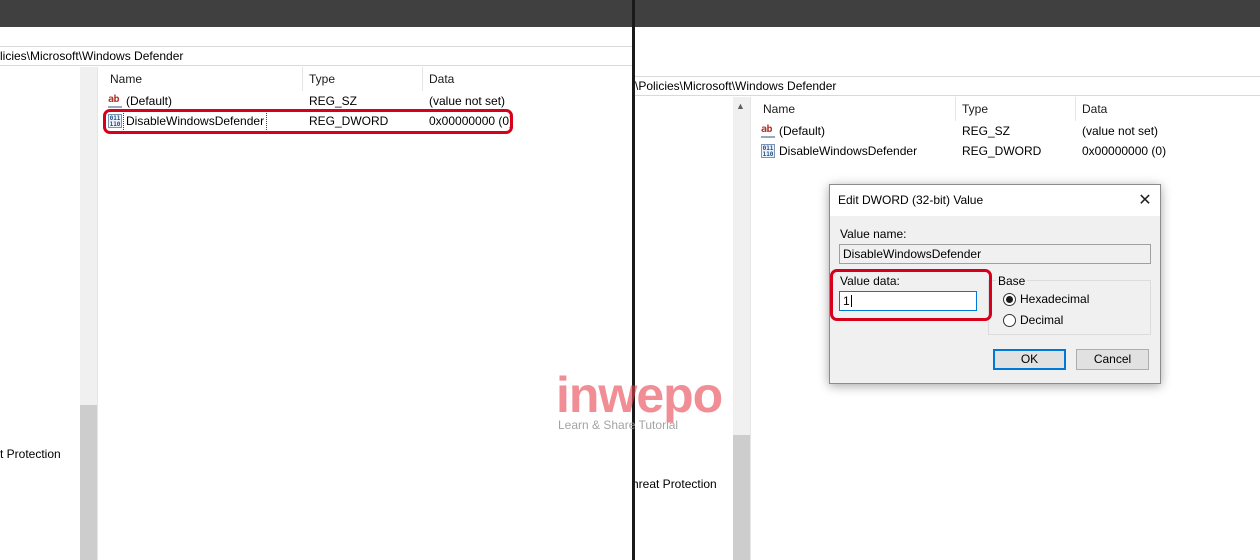  What do you see at coordinates (1041, 320) in the screenshot?
I see `decimal-label: Decimal` at bounding box center [1041, 320].